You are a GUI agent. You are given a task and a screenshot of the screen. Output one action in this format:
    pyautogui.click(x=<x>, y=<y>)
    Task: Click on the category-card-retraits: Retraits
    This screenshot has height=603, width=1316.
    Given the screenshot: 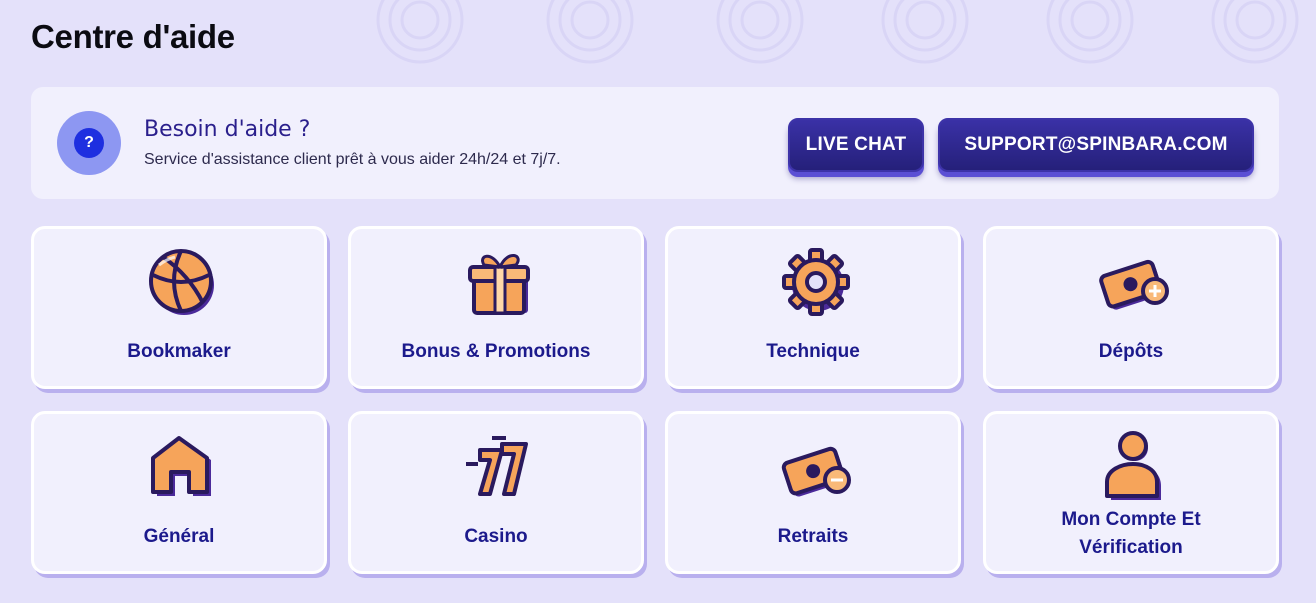 What is the action you would take?
    pyautogui.click(x=813, y=492)
    